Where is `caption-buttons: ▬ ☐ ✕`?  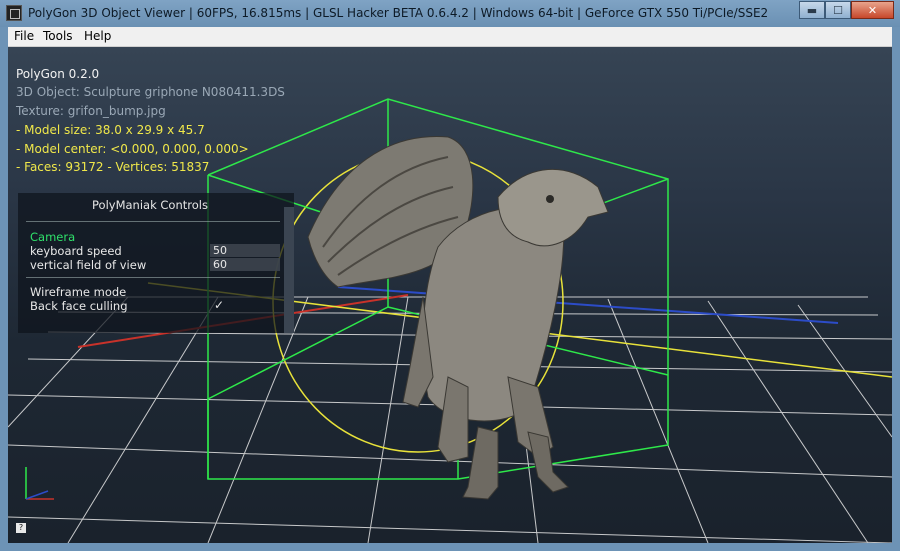 caption-buttons: ▬ ☐ ✕ is located at coordinates (846, 10).